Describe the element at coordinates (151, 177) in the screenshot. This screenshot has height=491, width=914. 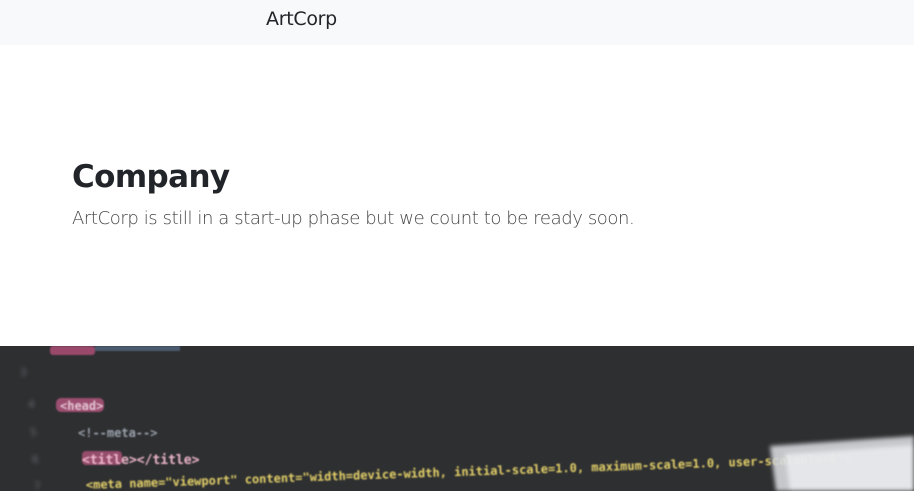
I see `section-title: Company` at that location.